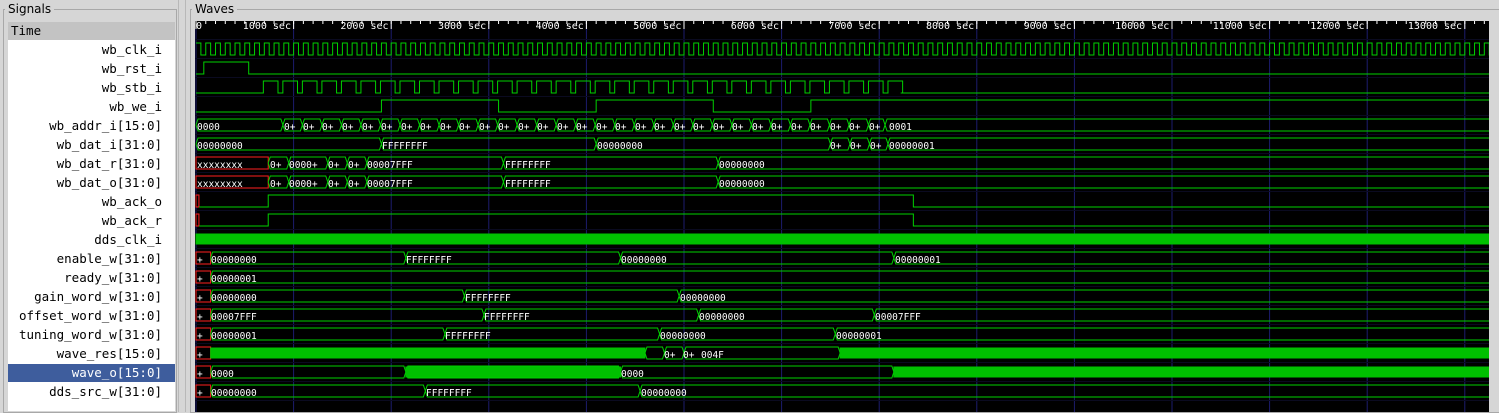 The height and width of the screenshot is (413, 1499). I want to click on time-label: 0, so click(199, 26).